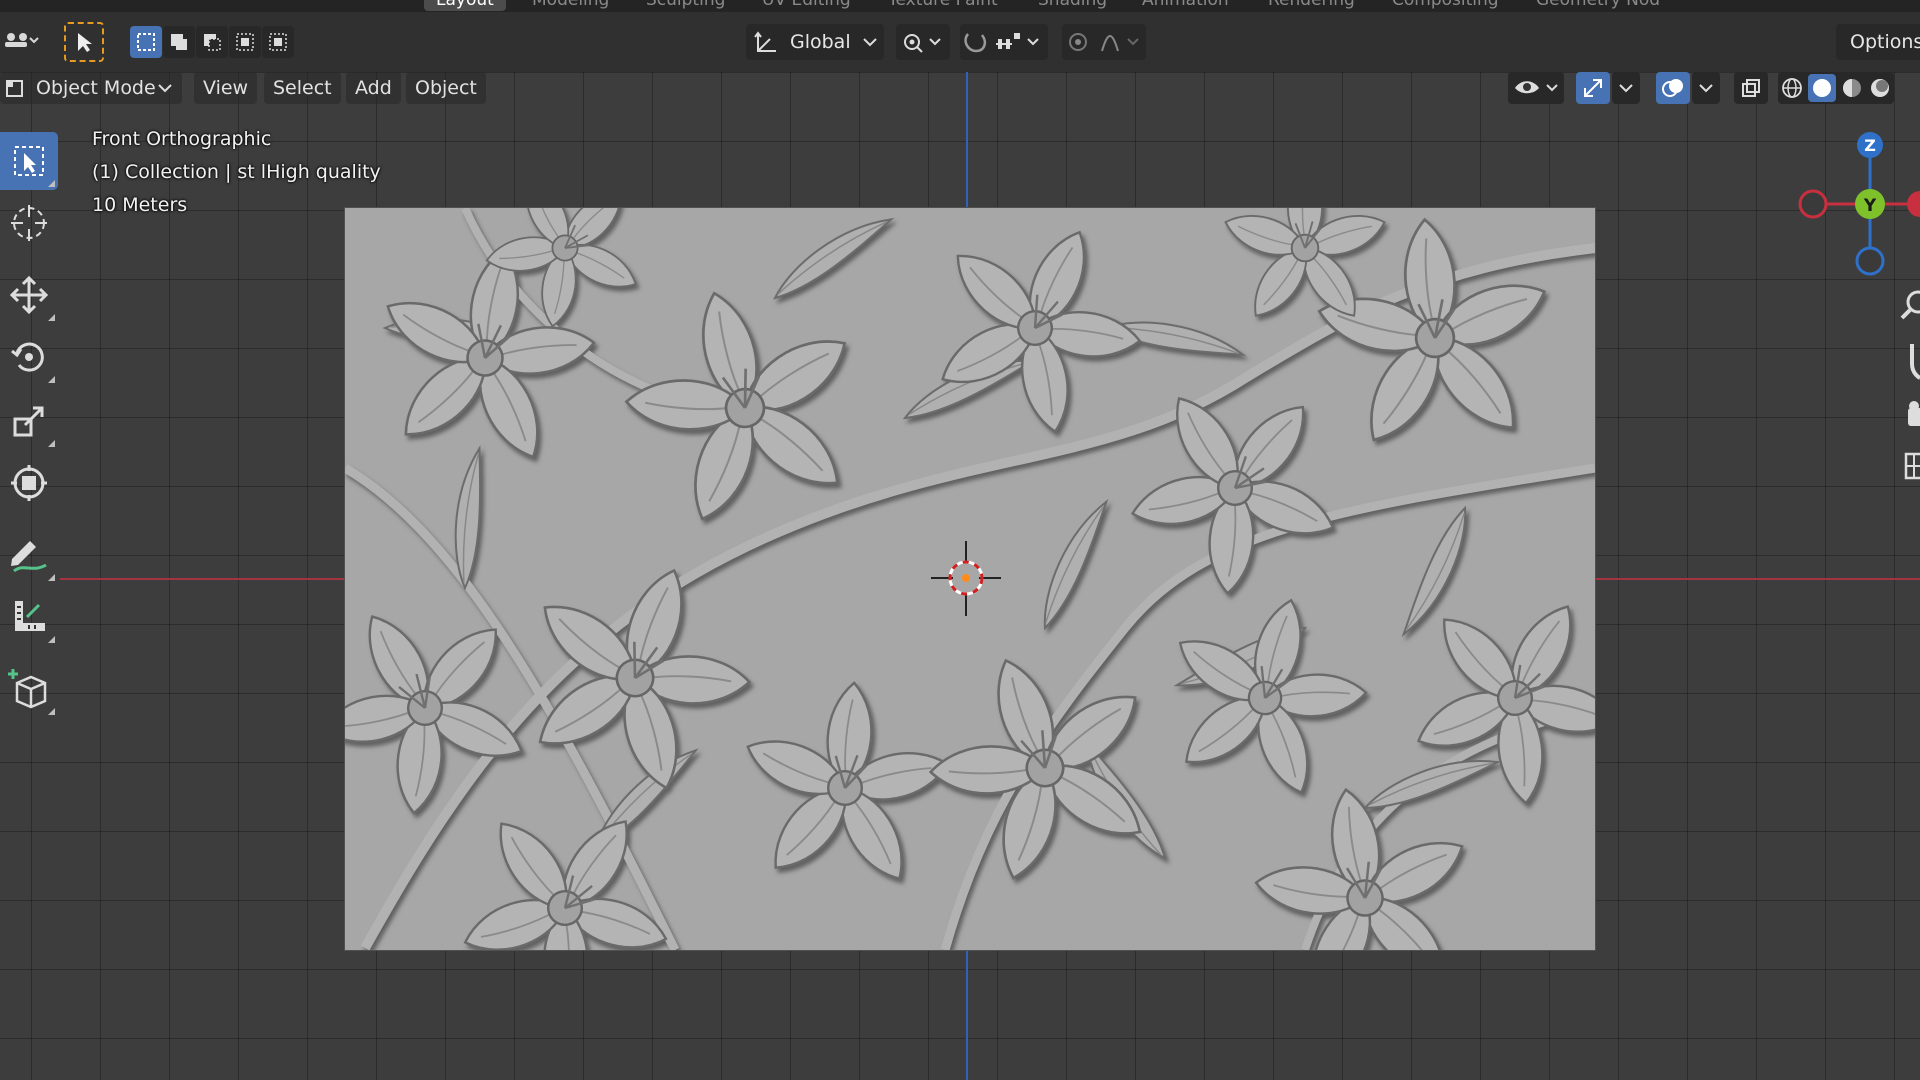 This screenshot has height=1080, width=1920. What do you see at coordinates (182, 139) in the screenshot?
I see `view-name-label: Front Orthographic` at bounding box center [182, 139].